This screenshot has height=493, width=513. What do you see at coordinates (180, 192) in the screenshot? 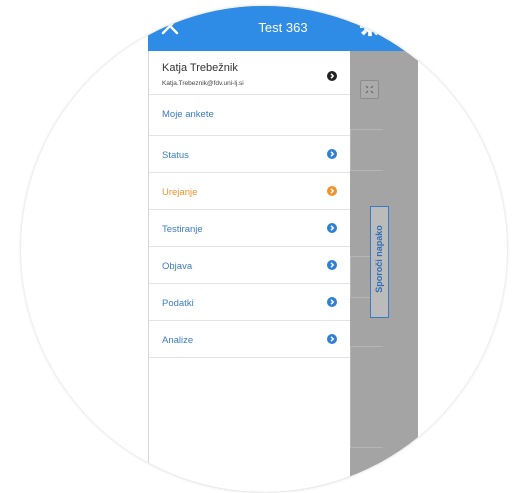
I see `menu-item-label: Urejanje` at bounding box center [180, 192].